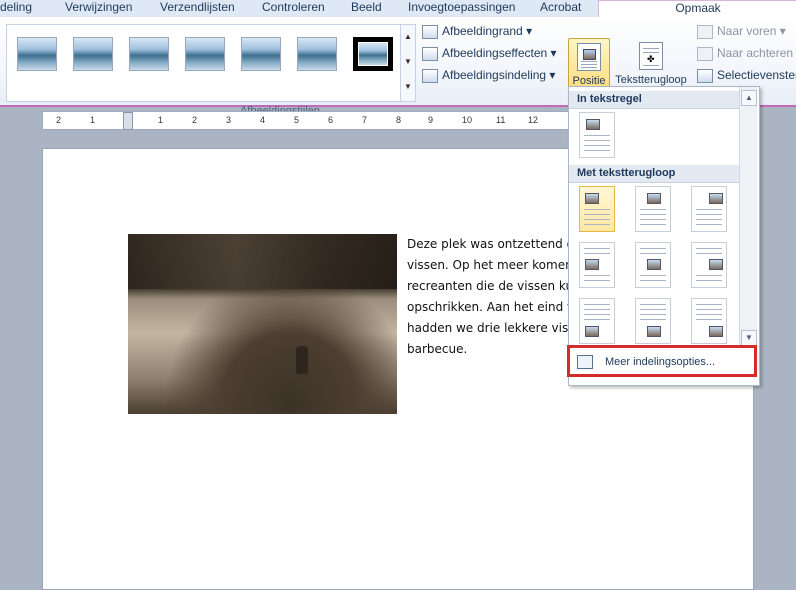 This screenshot has height=590, width=796. Describe the element at coordinates (399, 120) in the screenshot. I see `ruler-tick: 8` at that location.